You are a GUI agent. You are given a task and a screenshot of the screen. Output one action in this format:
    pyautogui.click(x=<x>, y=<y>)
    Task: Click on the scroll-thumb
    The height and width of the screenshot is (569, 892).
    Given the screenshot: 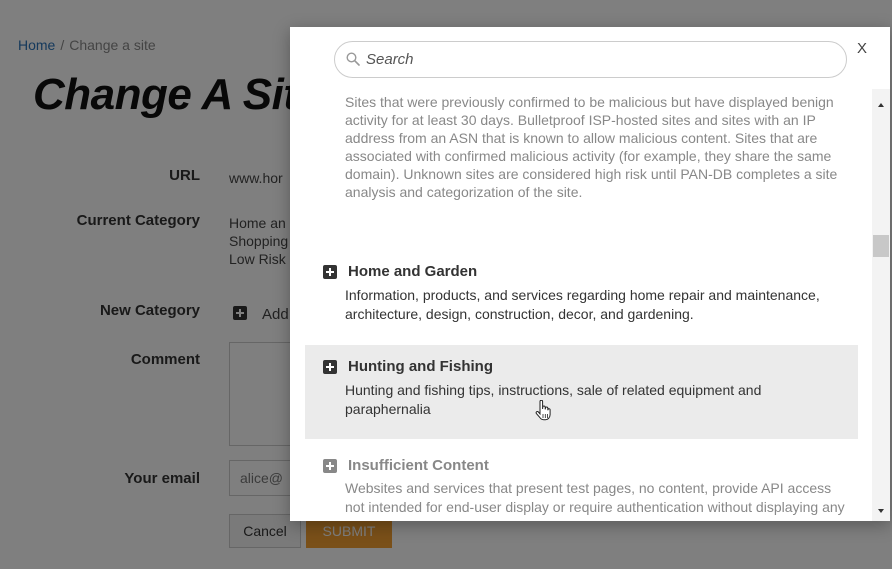 What is the action you would take?
    pyautogui.click(x=881, y=246)
    